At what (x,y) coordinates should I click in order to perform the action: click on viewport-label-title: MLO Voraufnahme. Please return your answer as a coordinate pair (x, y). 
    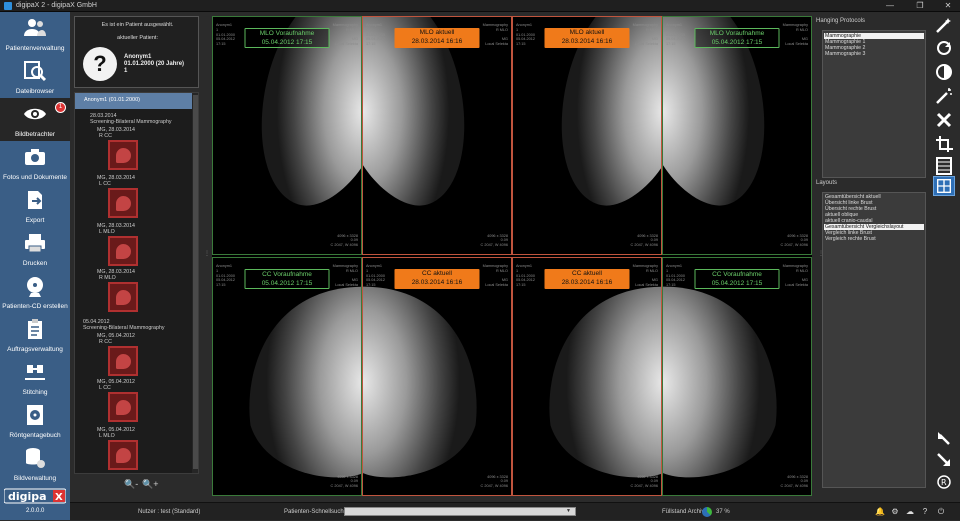
    Looking at the image, I should click on (287, 33).